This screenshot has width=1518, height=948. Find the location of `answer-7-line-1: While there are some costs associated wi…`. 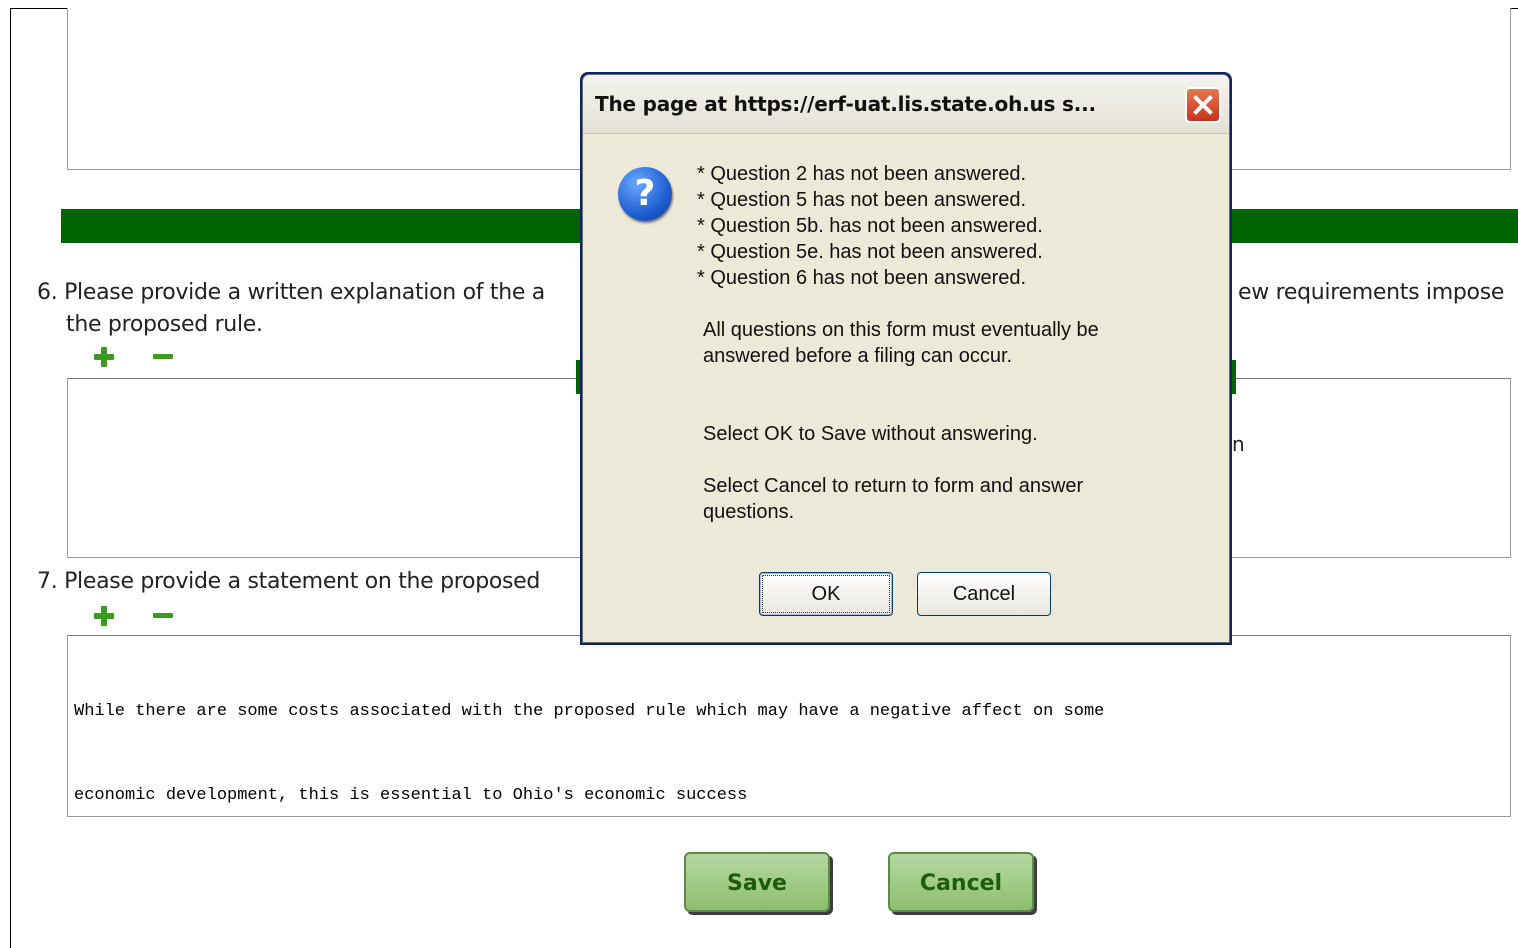

answer-7-line-1: While there are some costs associated wi… is located at coordinates (589, 711).